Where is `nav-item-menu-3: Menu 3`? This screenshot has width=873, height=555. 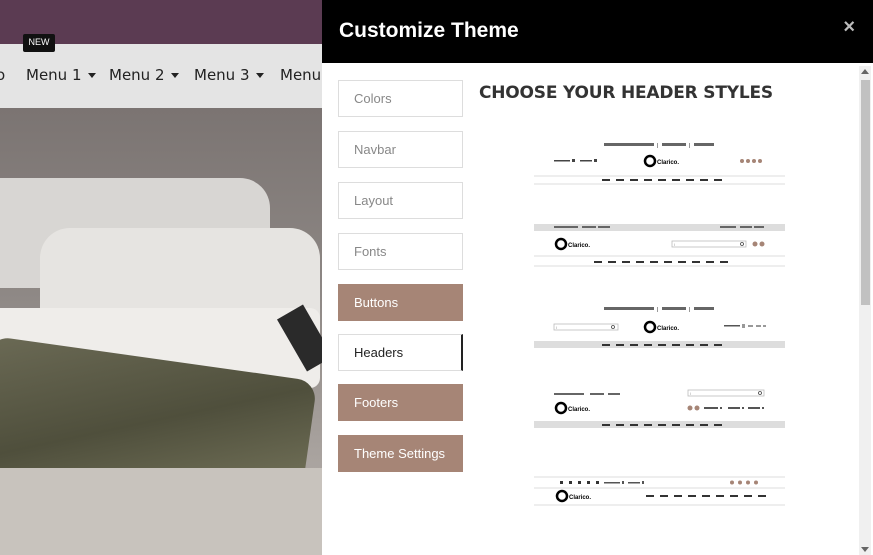 nav-item-menu-3: Menu 3 is located at coordinates (229, 75).